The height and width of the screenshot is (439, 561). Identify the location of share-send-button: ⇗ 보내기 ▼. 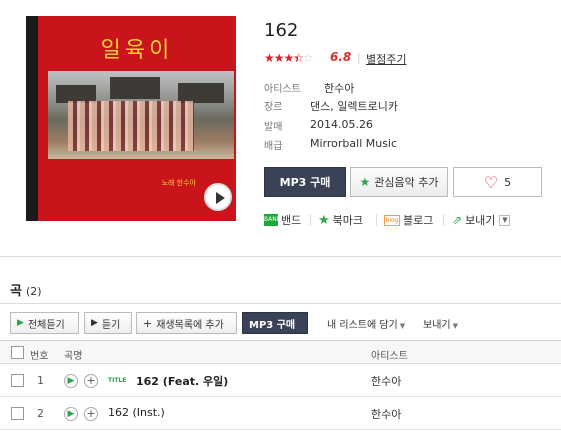
(481, 220).